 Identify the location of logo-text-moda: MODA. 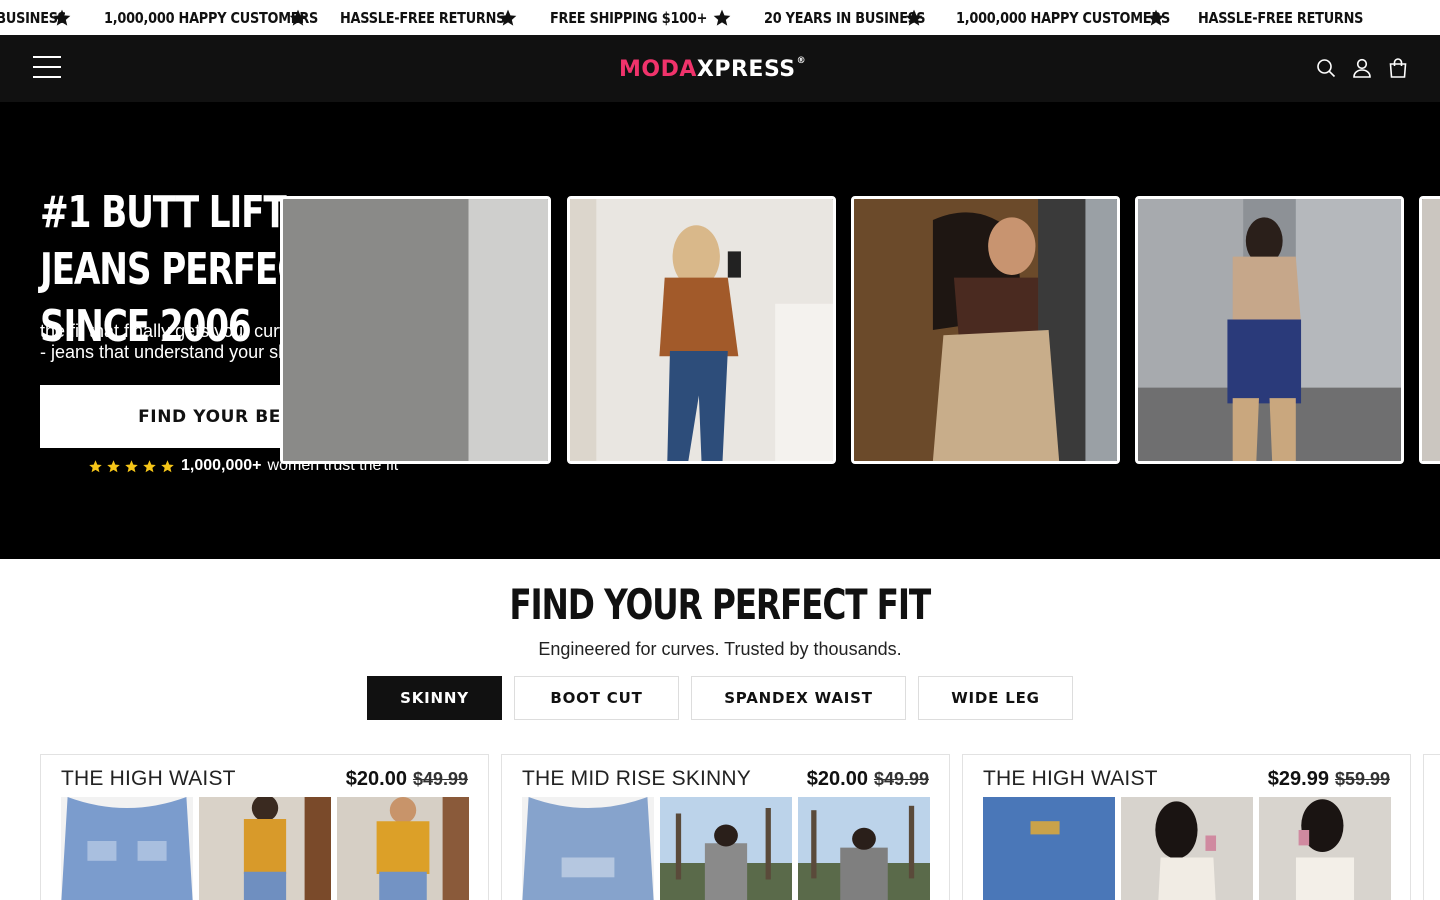
(658, 69).